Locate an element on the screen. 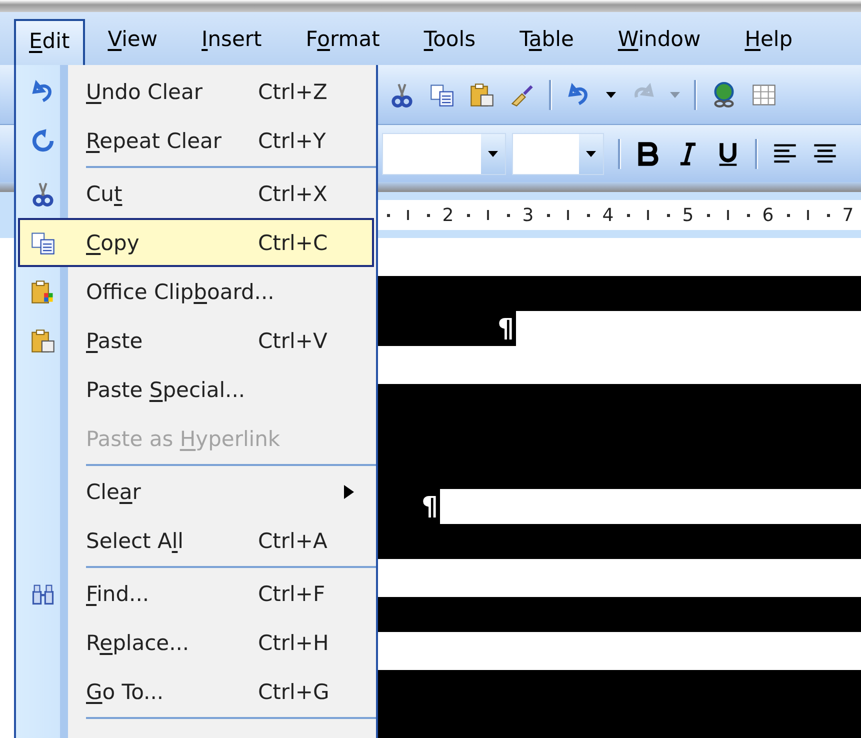 The width and height of the screenshot is (861, 738). submenu-arrow-icon is located at coordinates (349, 491).